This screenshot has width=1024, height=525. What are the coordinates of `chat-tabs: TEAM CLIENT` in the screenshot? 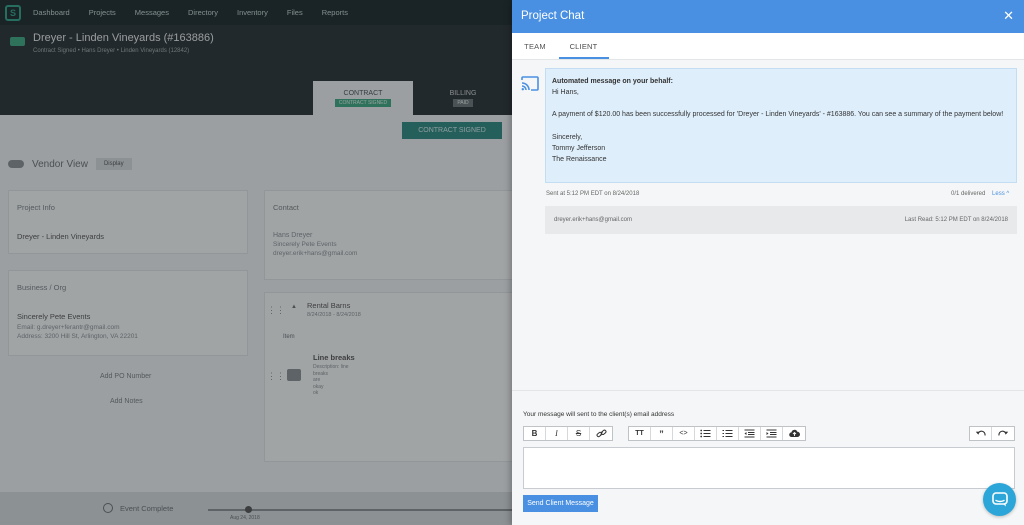 It's located at (768, 46).